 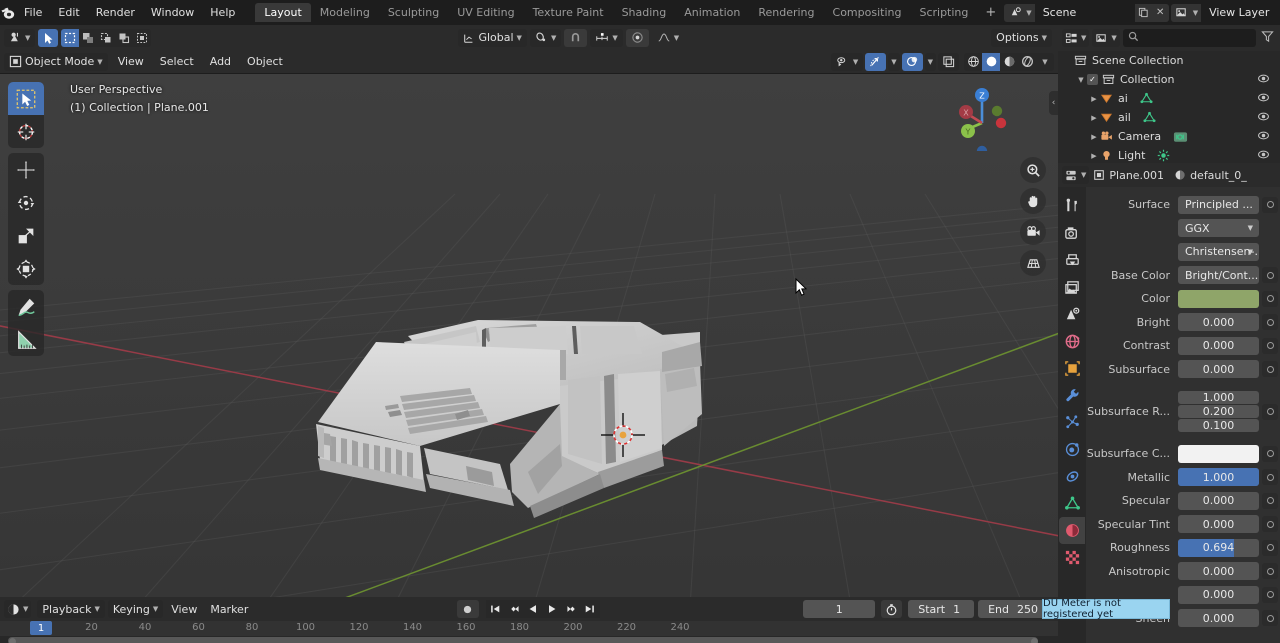 What do you see at coordinates (1218, 594) in the screenshot?
I see `property-field-anisotropic-rotation: 0.000` at bounding box center [1218, 594].